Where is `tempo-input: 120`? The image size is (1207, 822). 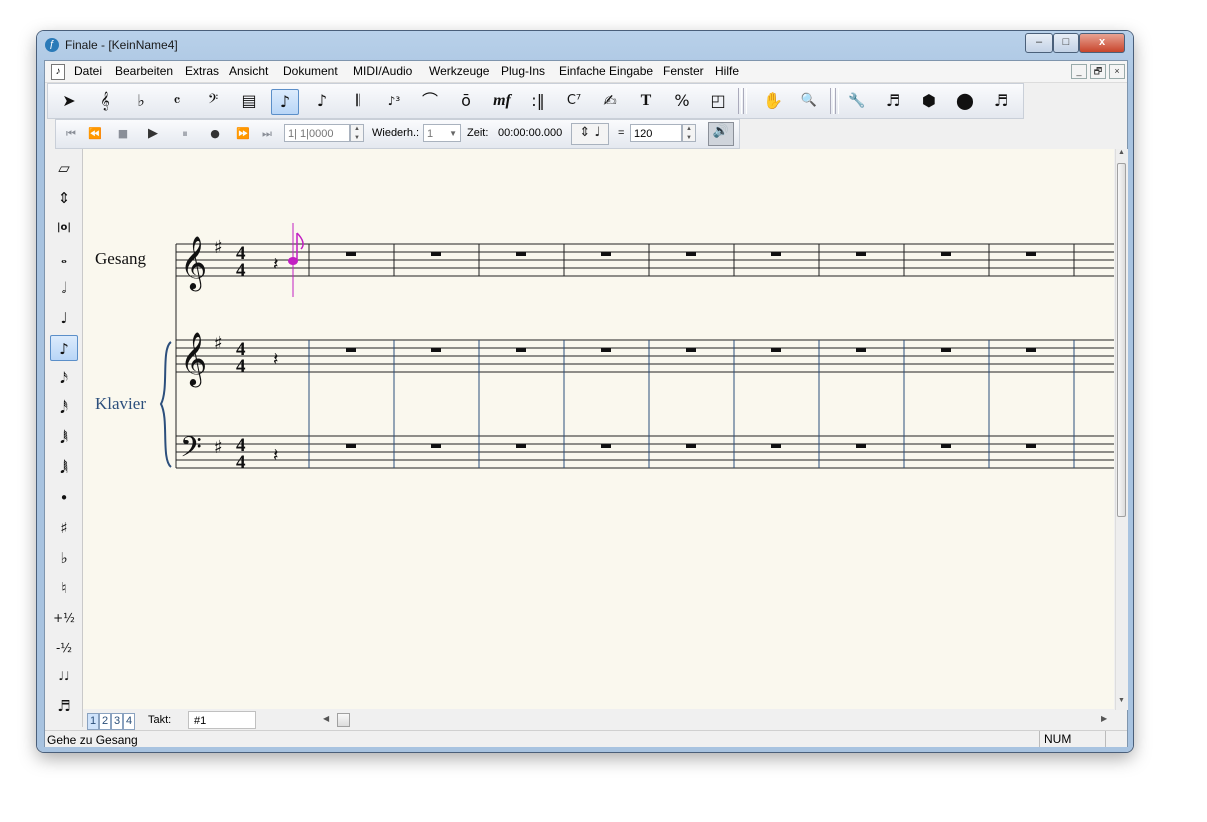
tempo-input: 120 is located at coordinates (656, 133).